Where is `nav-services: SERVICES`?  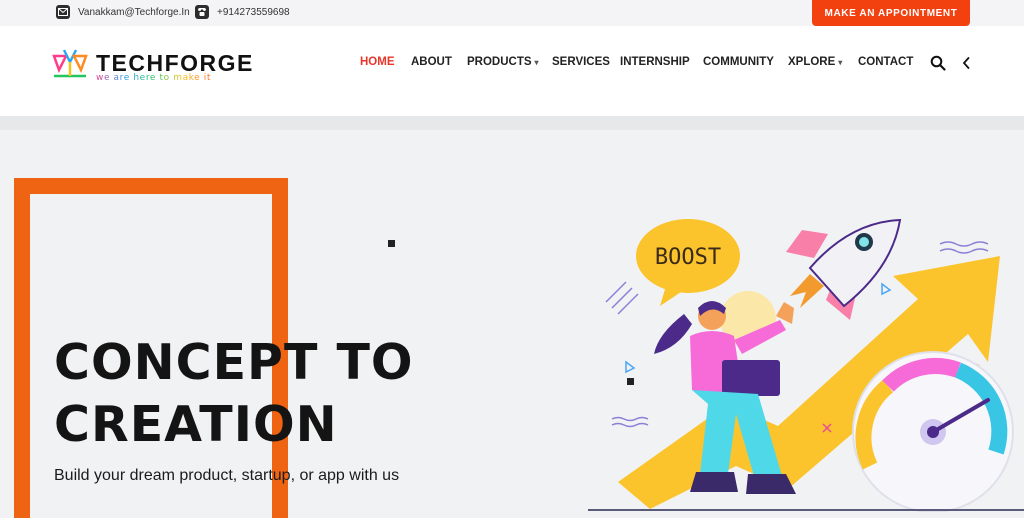
nav-services: SERVICES is located at coordinates (581, 62).